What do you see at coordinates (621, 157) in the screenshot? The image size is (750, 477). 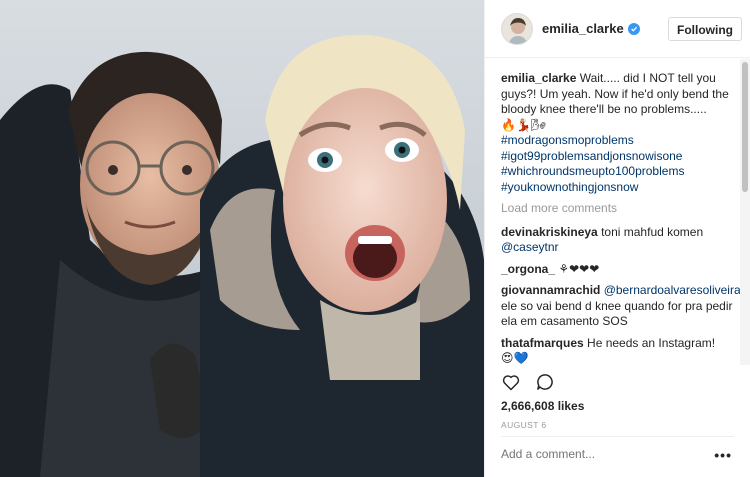 I see `hashtag-link: #igot99problemsandjonsnowisone` at bounding box center [621, 157].